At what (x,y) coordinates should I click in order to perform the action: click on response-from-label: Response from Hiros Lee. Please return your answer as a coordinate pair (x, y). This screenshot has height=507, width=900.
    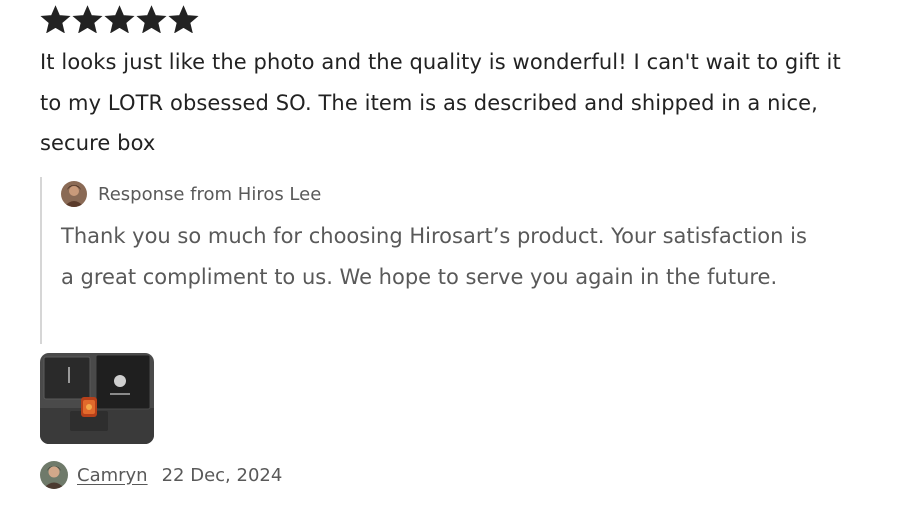
    Looking at the image, I should click on (210, 194).